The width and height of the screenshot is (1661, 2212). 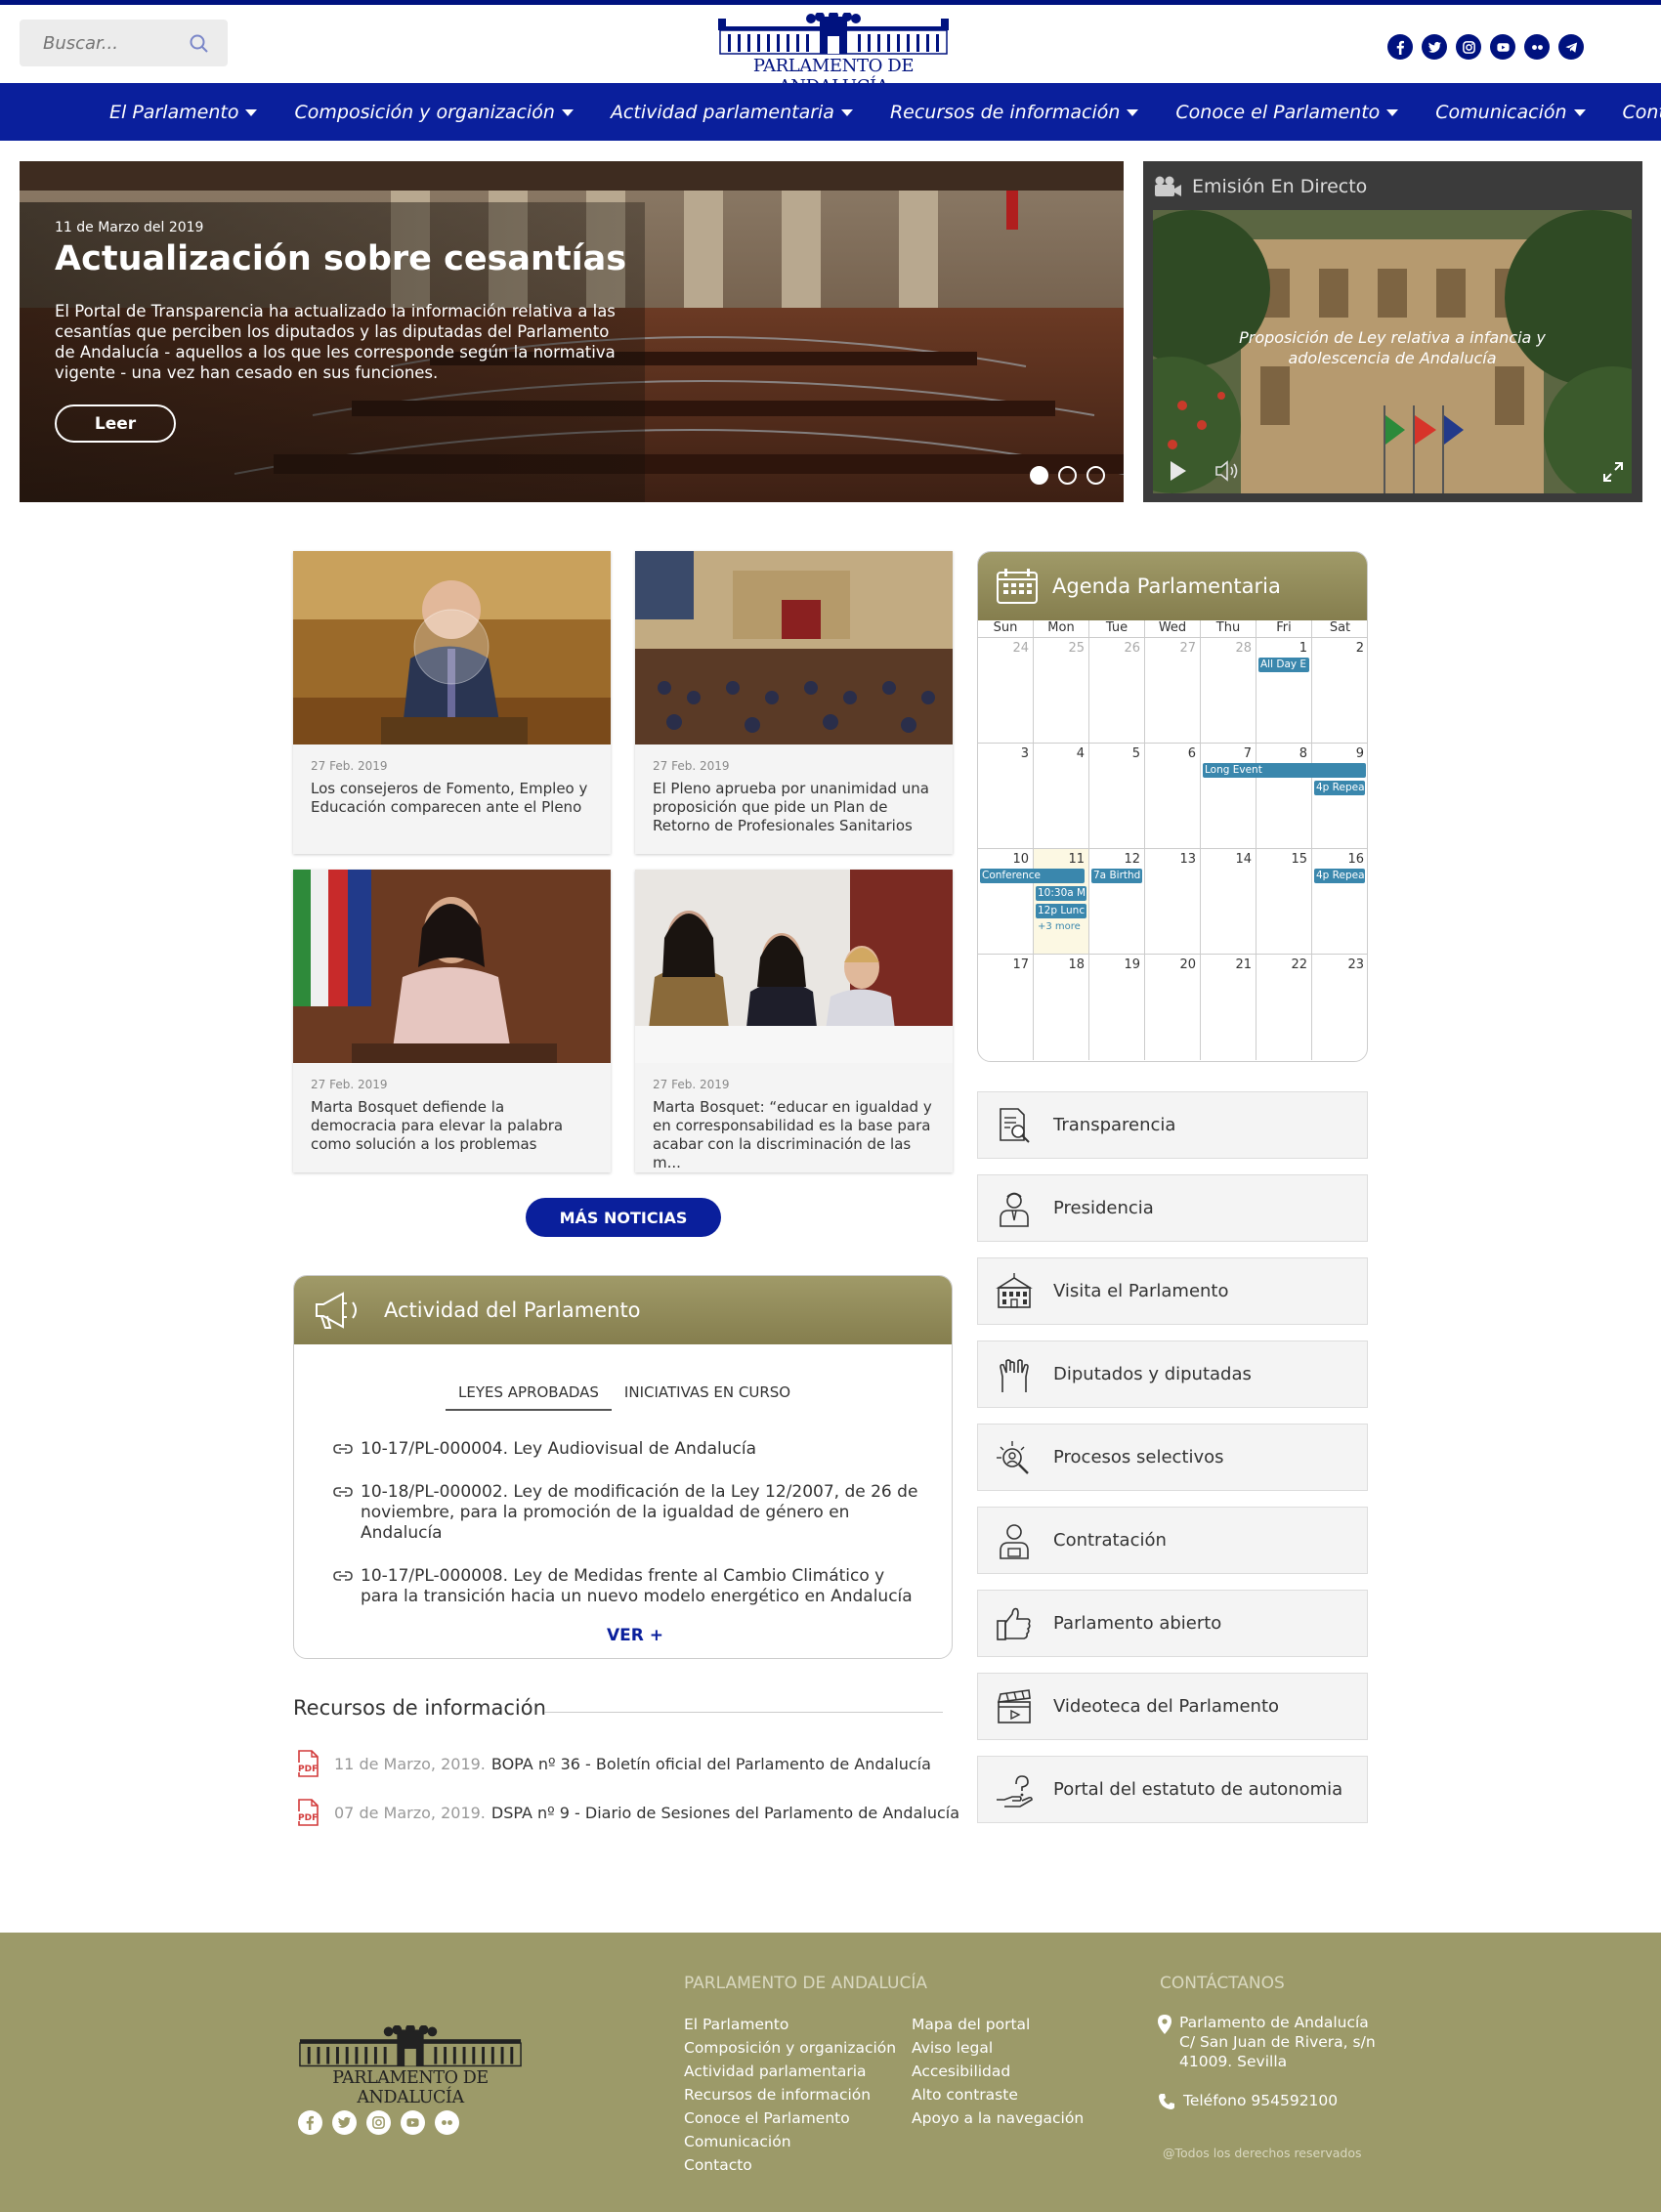 I want to click on calendar-event: All Day E, so click(x=1283, y=665).